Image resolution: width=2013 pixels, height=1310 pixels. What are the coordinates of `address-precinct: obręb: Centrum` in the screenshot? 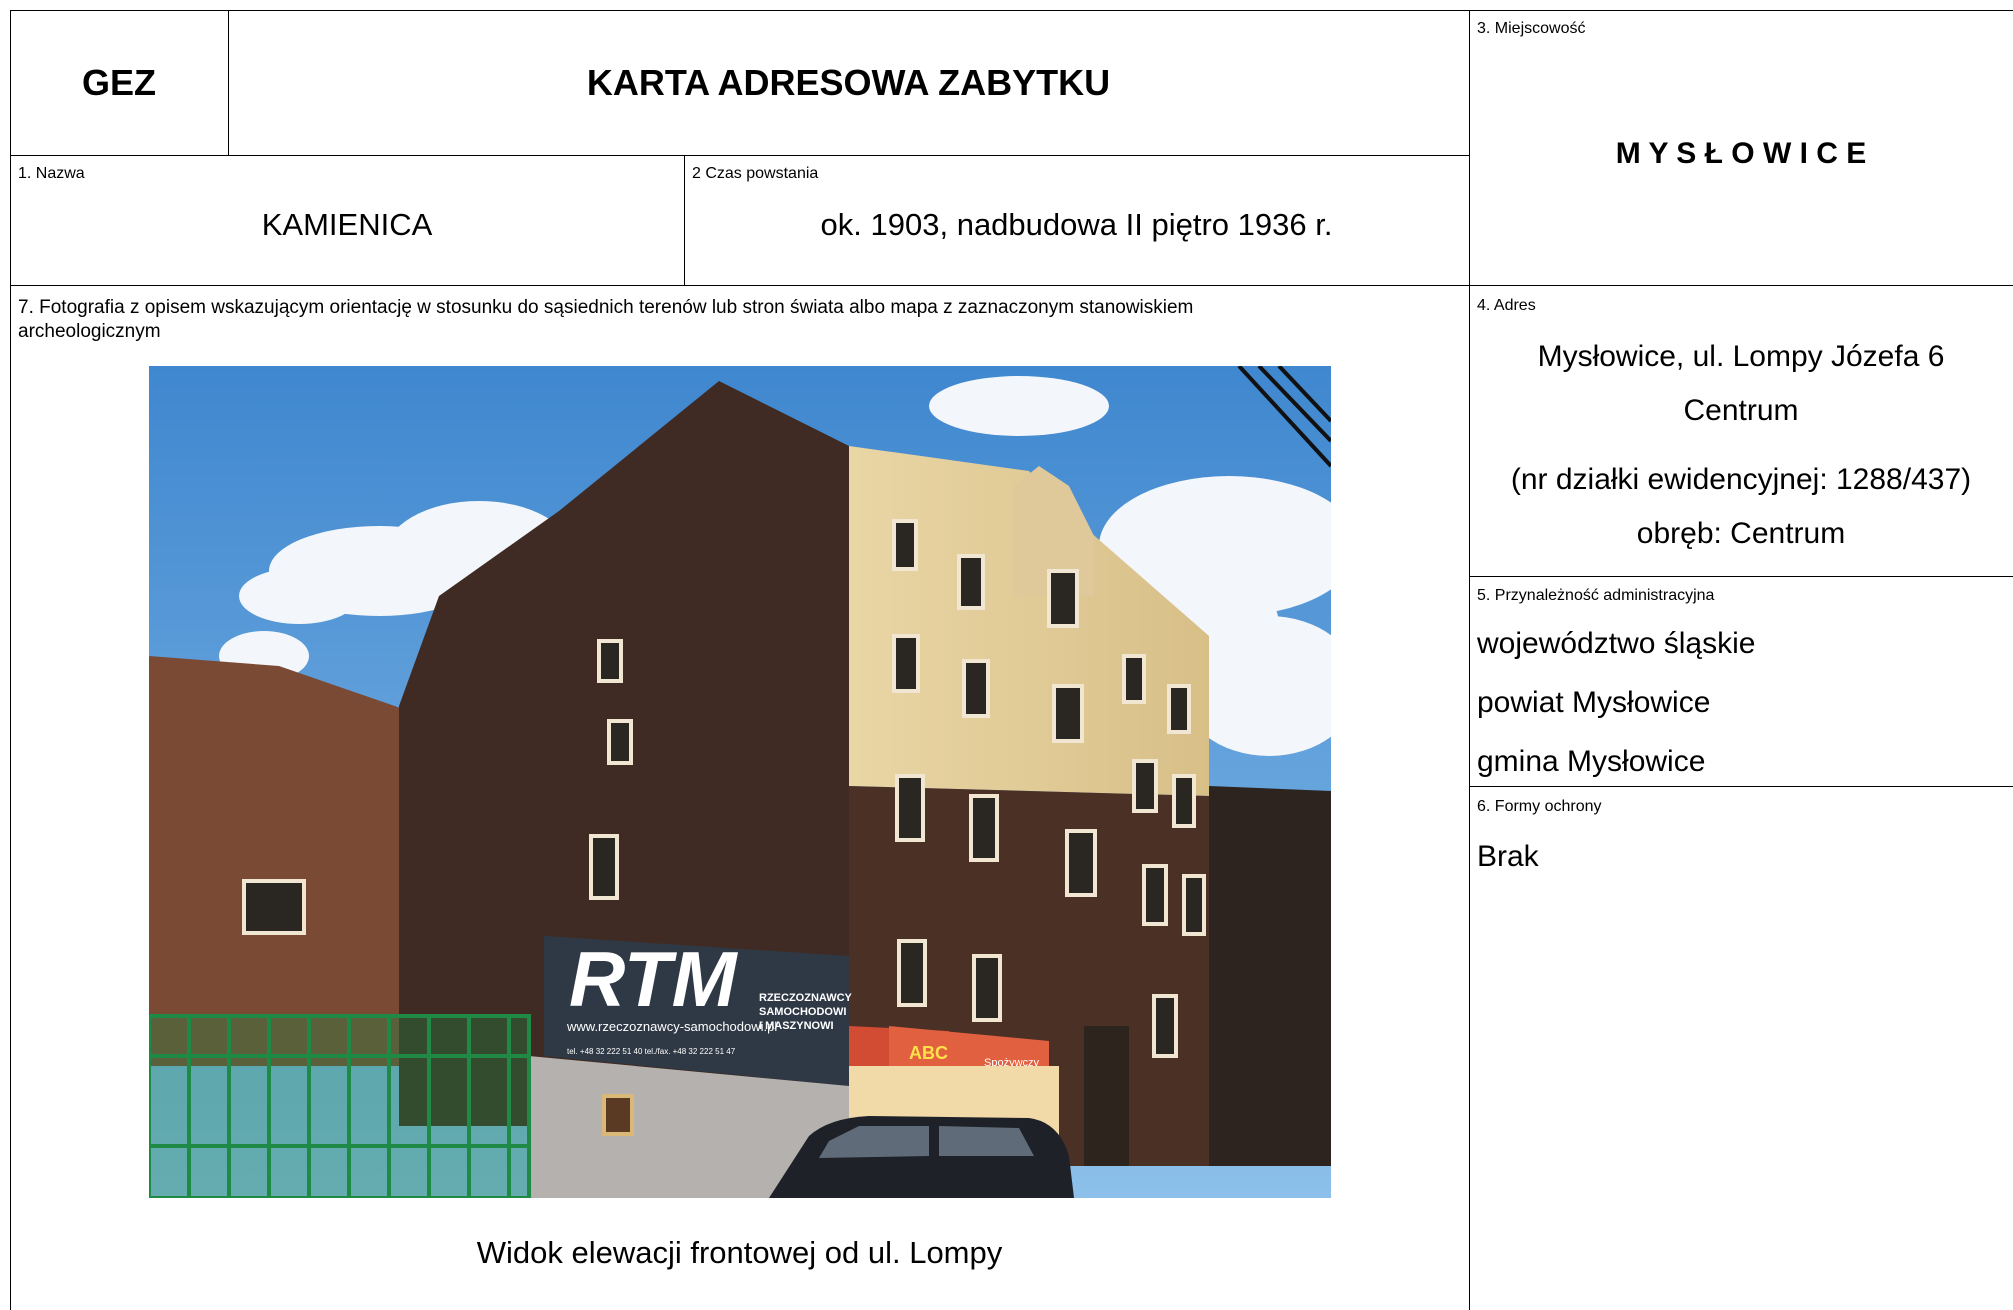 It's located at (1741, 533).